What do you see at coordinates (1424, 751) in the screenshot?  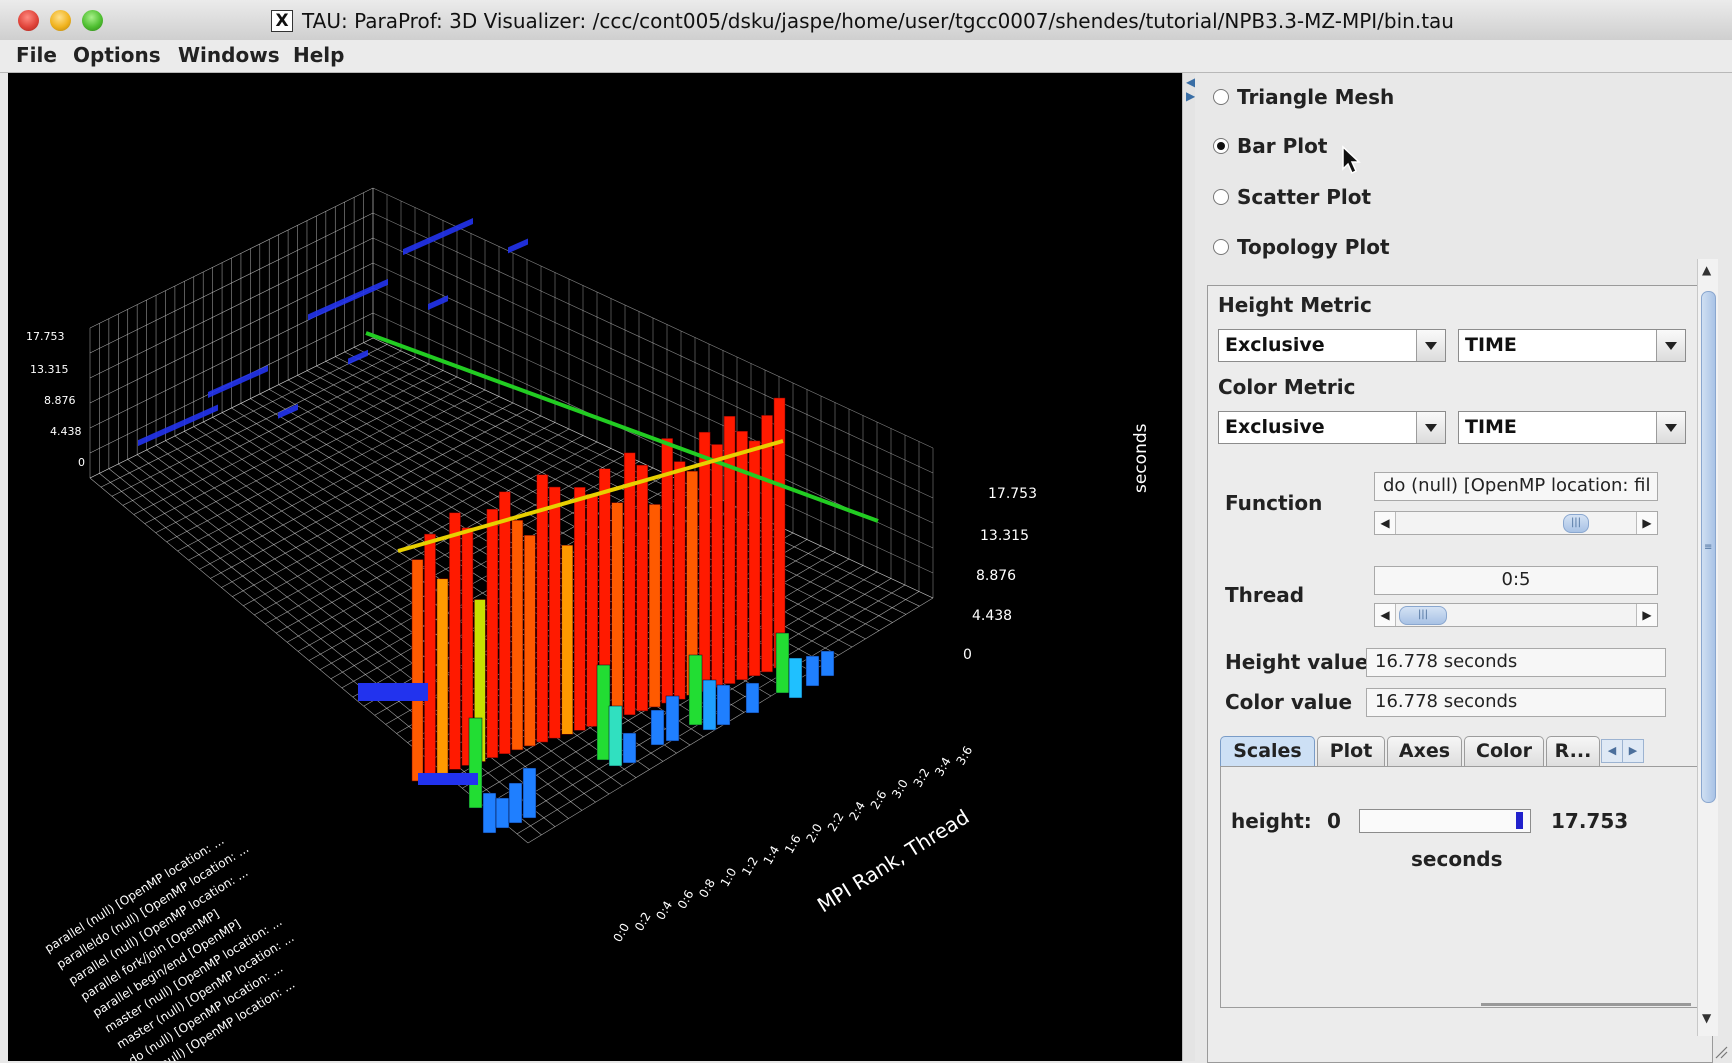 I see `tab-axes: Axes` at bounding box center [1424, 751].